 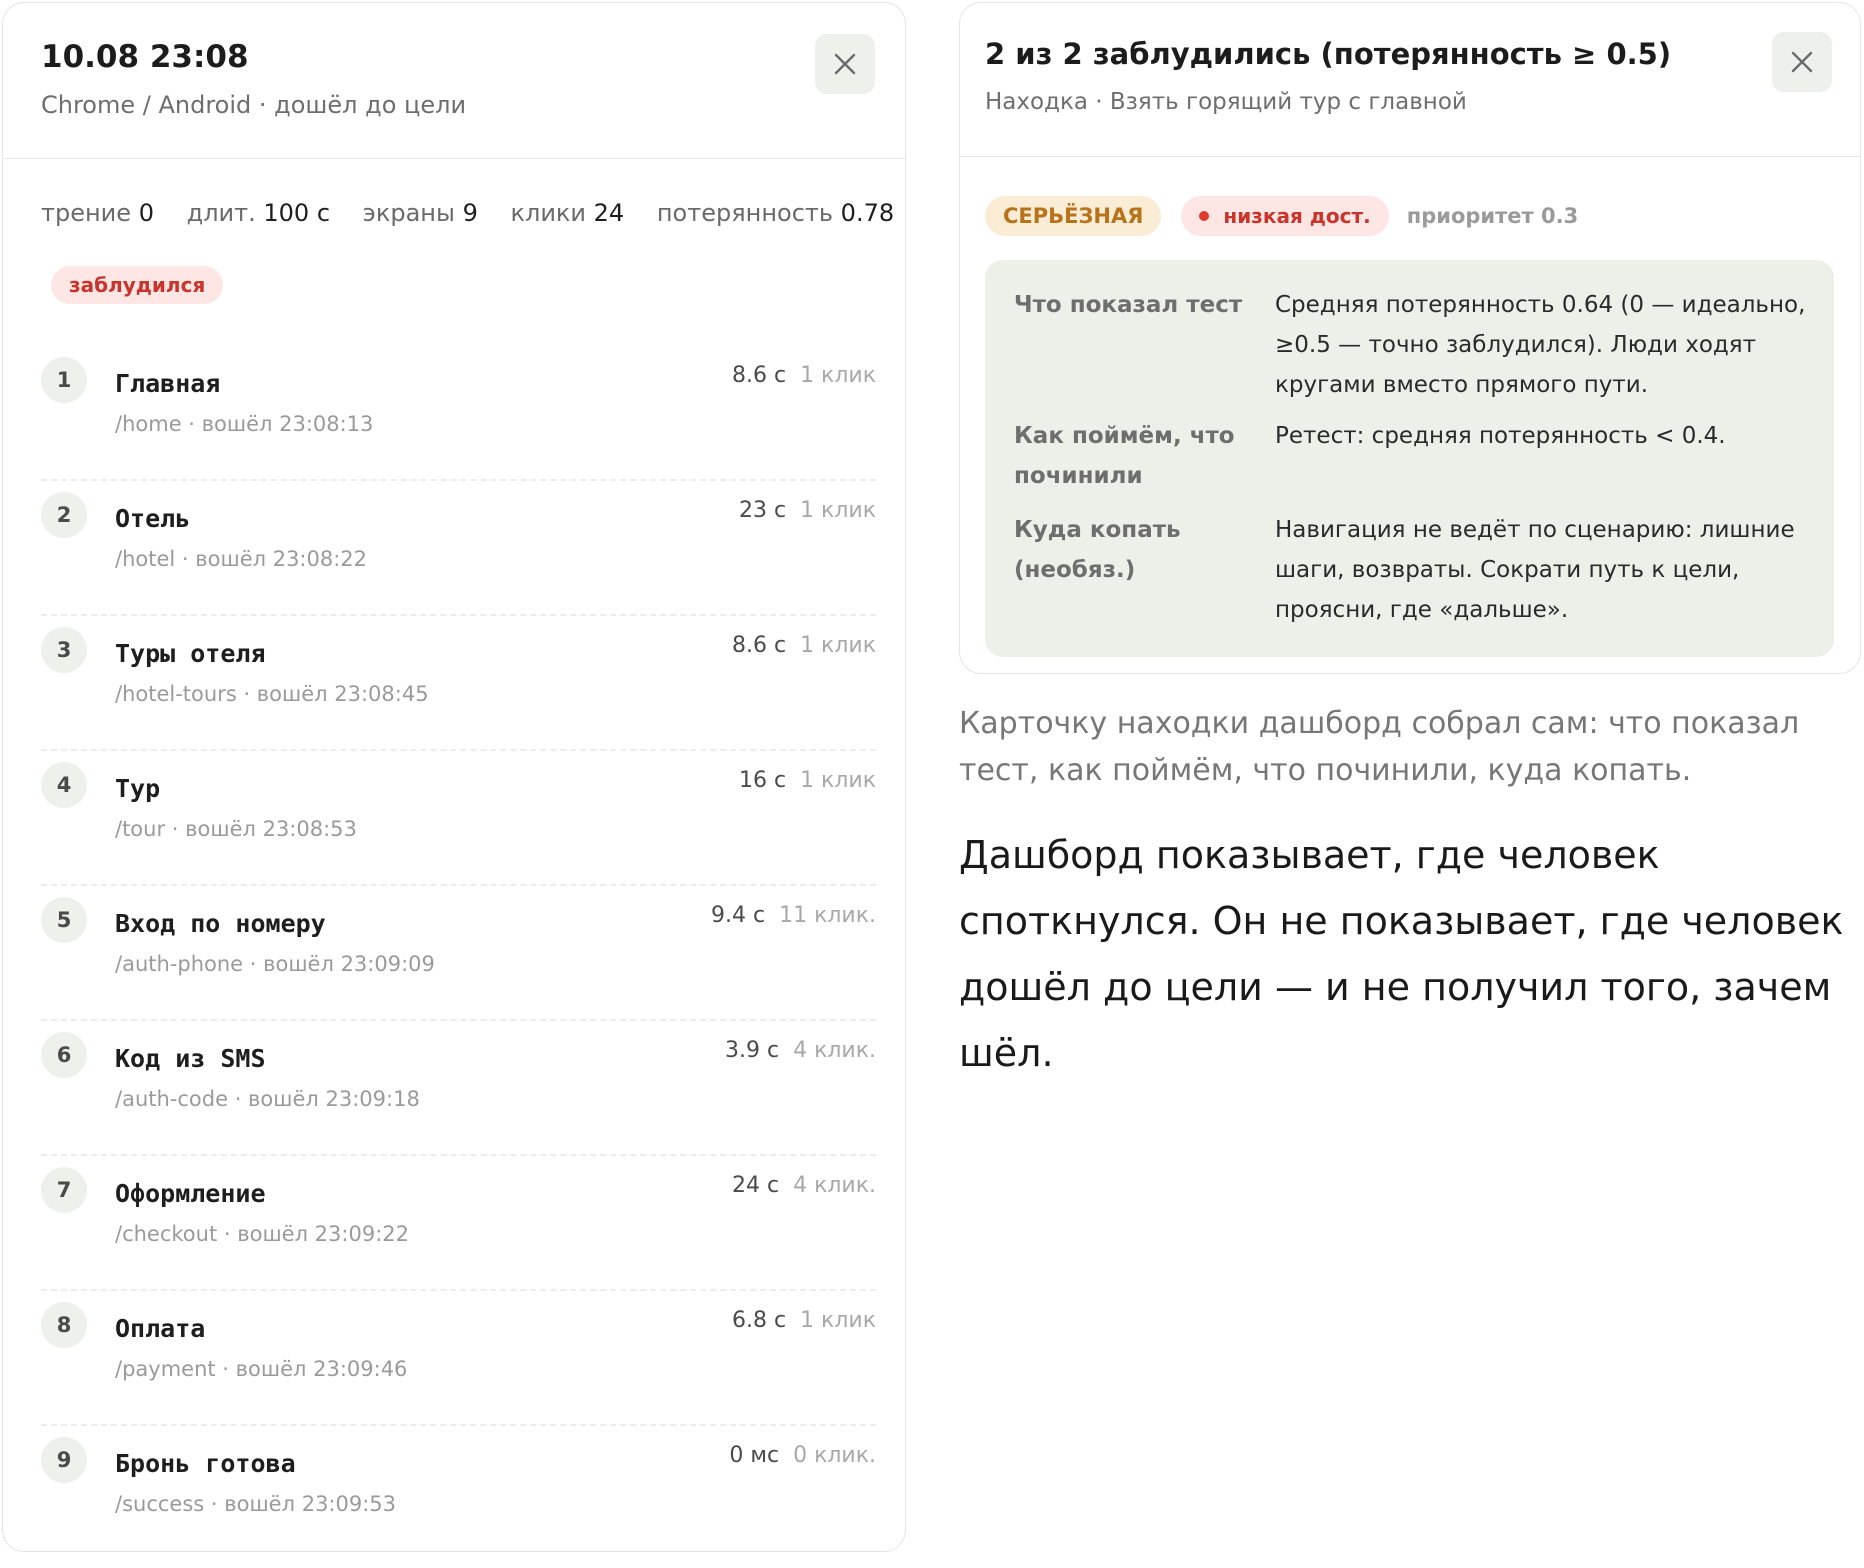 I want to click on priority: приоритет 0.3, so click(x=1493, y=216).